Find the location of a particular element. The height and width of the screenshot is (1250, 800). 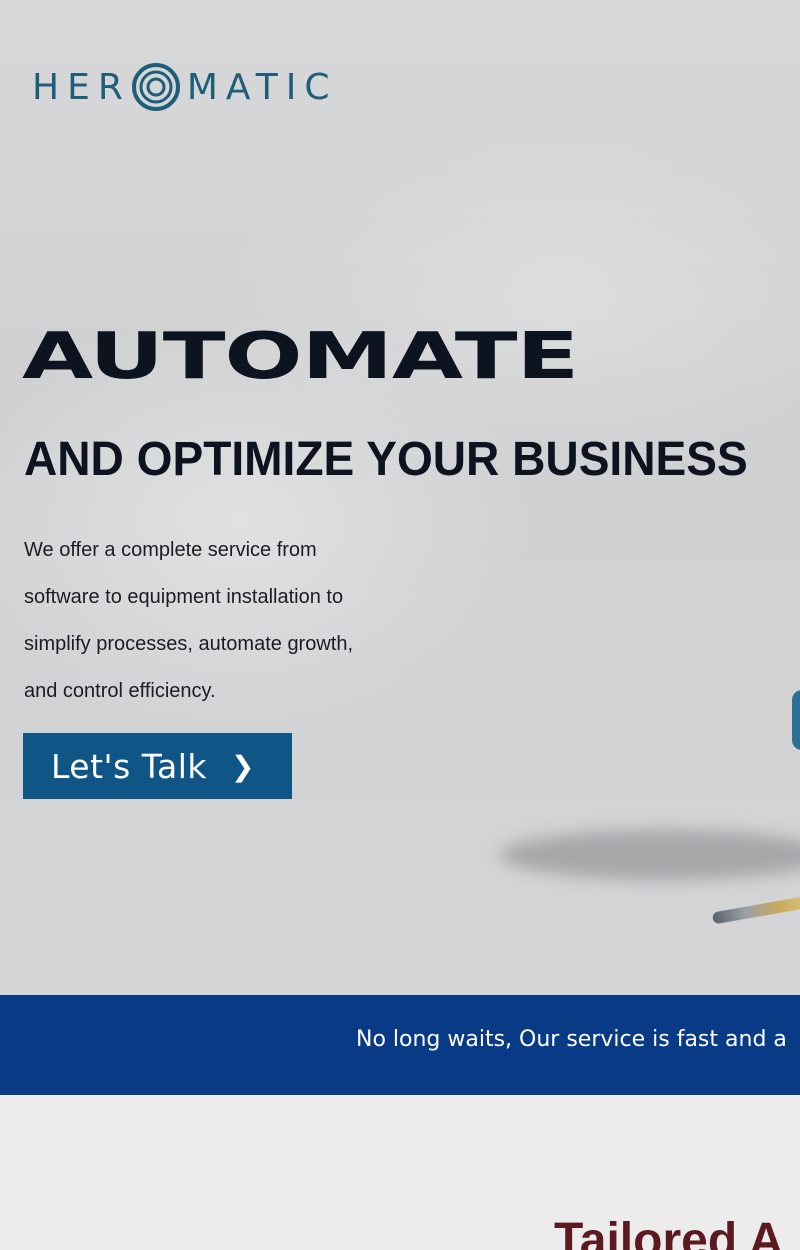

info-banner: No long waits, Our service is fast and a is located at coordinates (400, 1045).